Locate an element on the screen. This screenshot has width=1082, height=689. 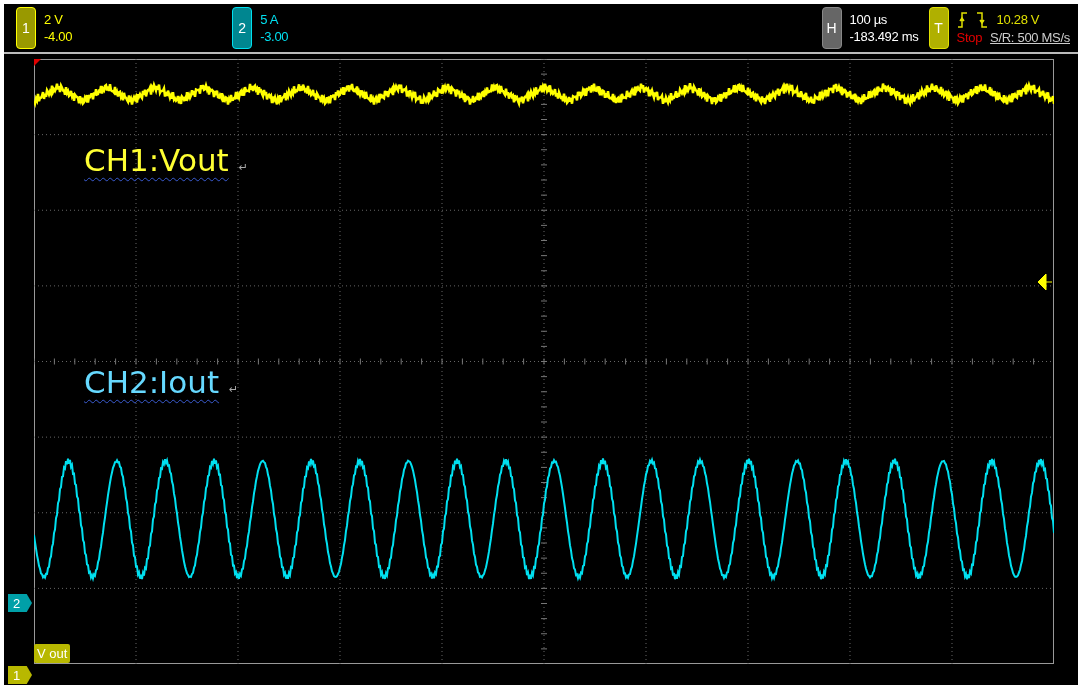
channel-scale: 2 V is located at coordinates (54, 19).